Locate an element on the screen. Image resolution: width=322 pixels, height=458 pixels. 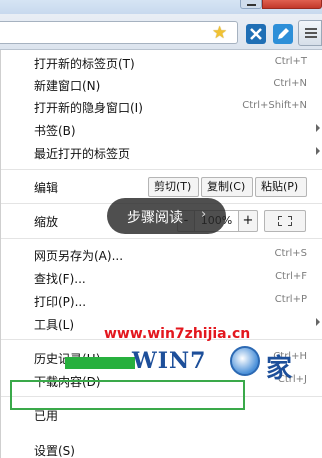
address-bar: ★ is located at coordinates (119, 32).